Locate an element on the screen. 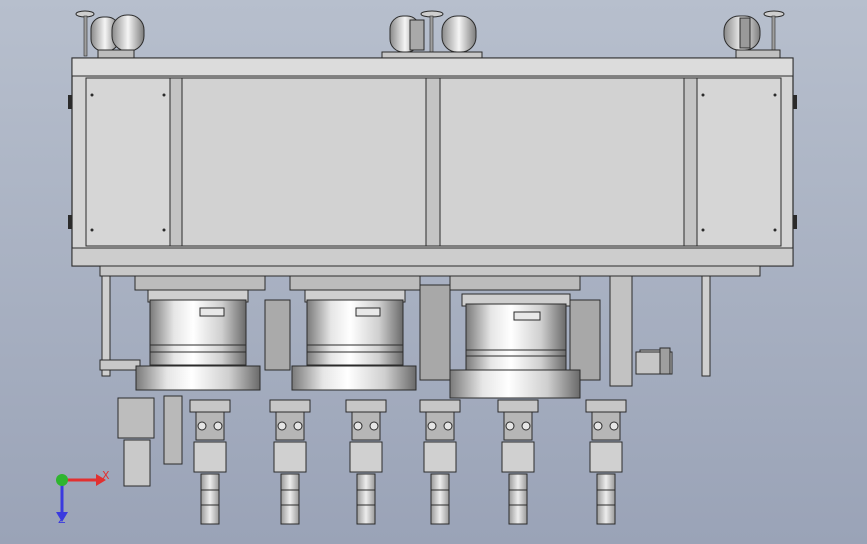  top-lamp-group is located at coordinates (430, 35).